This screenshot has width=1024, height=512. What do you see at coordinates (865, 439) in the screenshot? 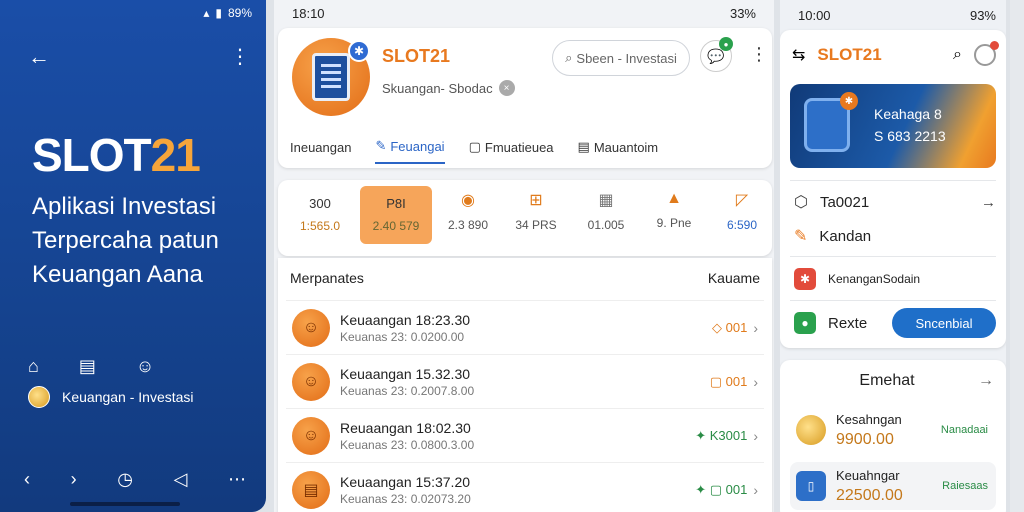
I see `wallet-value: 9900.00` at bounding box center [865, 439].